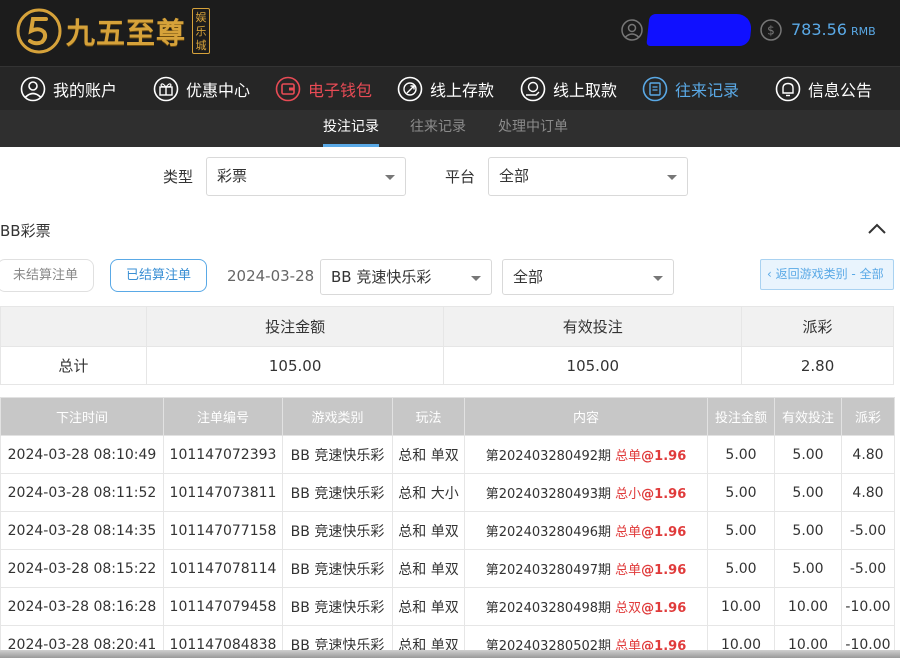 The height and width of the screenshot is (658, 900). I want to click on chevron-up-icon, so click(877, 229).